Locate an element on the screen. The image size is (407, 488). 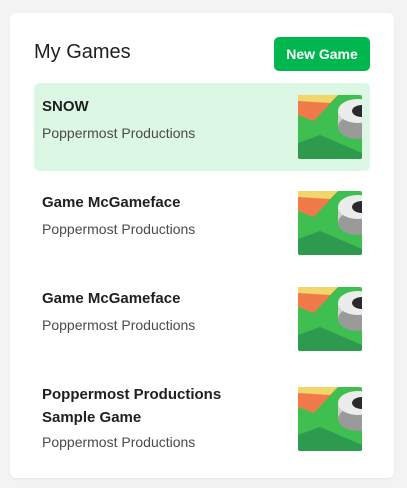
game-name: SNOW is located at coordinates (65, 106).